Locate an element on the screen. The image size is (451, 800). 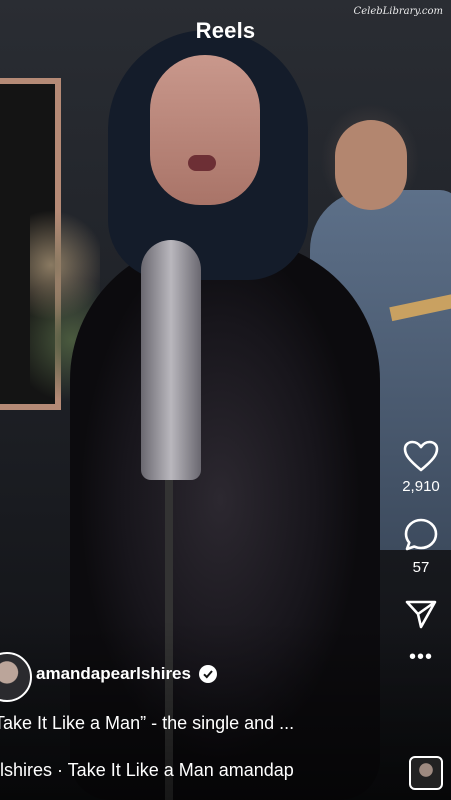
watermark: CelebLibrary.com is located at coordinates (398, 11).